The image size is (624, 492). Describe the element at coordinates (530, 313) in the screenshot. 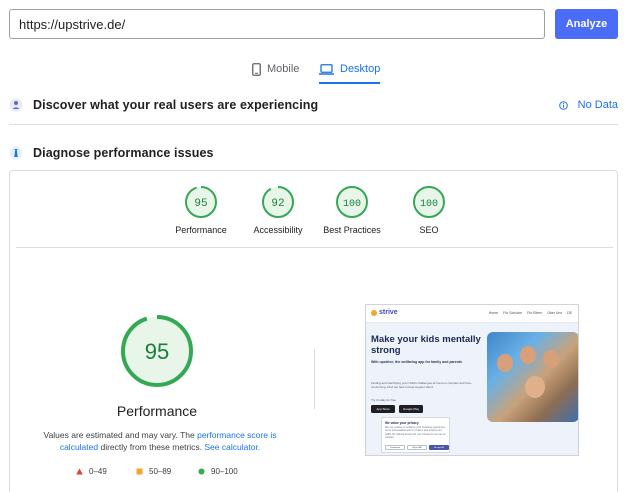

I see `thumb-nav-links: Home Für Schulen Für Eltern Über Uns DE` at that location.